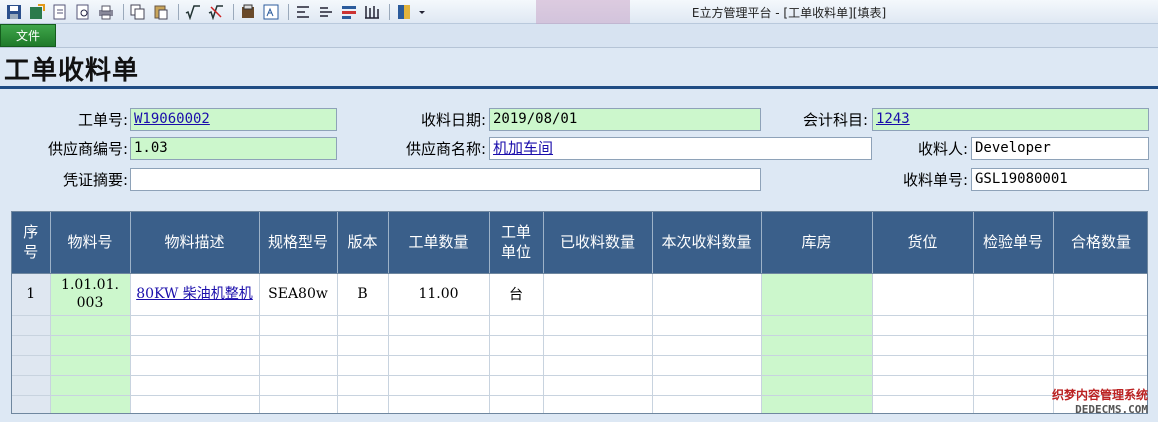 The height and width of the screenshot is (422, 1158). Describe the element at coordinates (233, 148) in the screenshot. I see `supplier-code-field: 1.03` at that location.